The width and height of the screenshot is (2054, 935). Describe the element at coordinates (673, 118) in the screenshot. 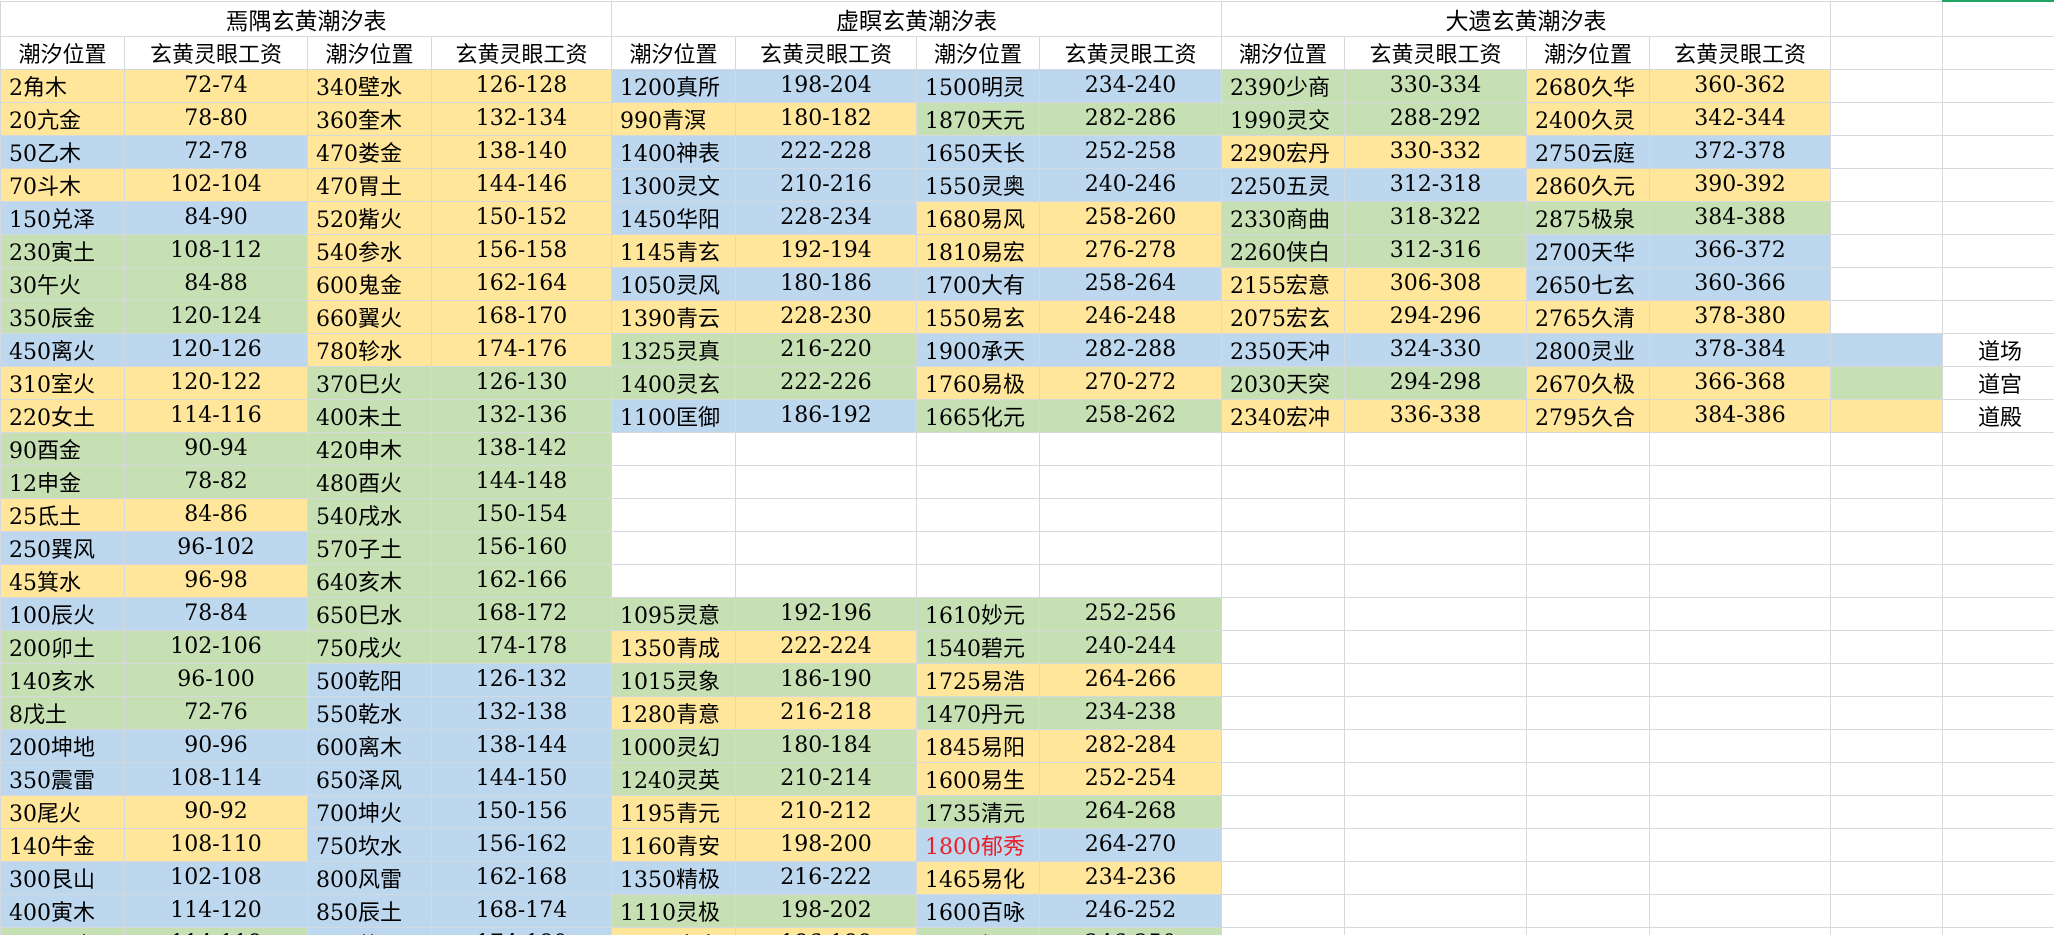

I see `tide-position-cell: 990青溟` at that location.